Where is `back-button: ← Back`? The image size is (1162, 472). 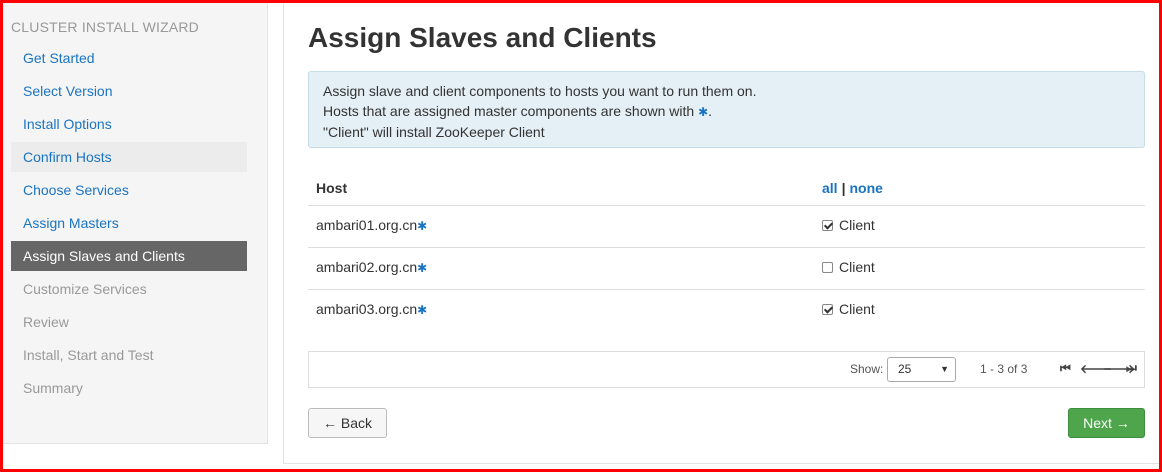
back-button: ← Back is located at coordinates (347, 423).